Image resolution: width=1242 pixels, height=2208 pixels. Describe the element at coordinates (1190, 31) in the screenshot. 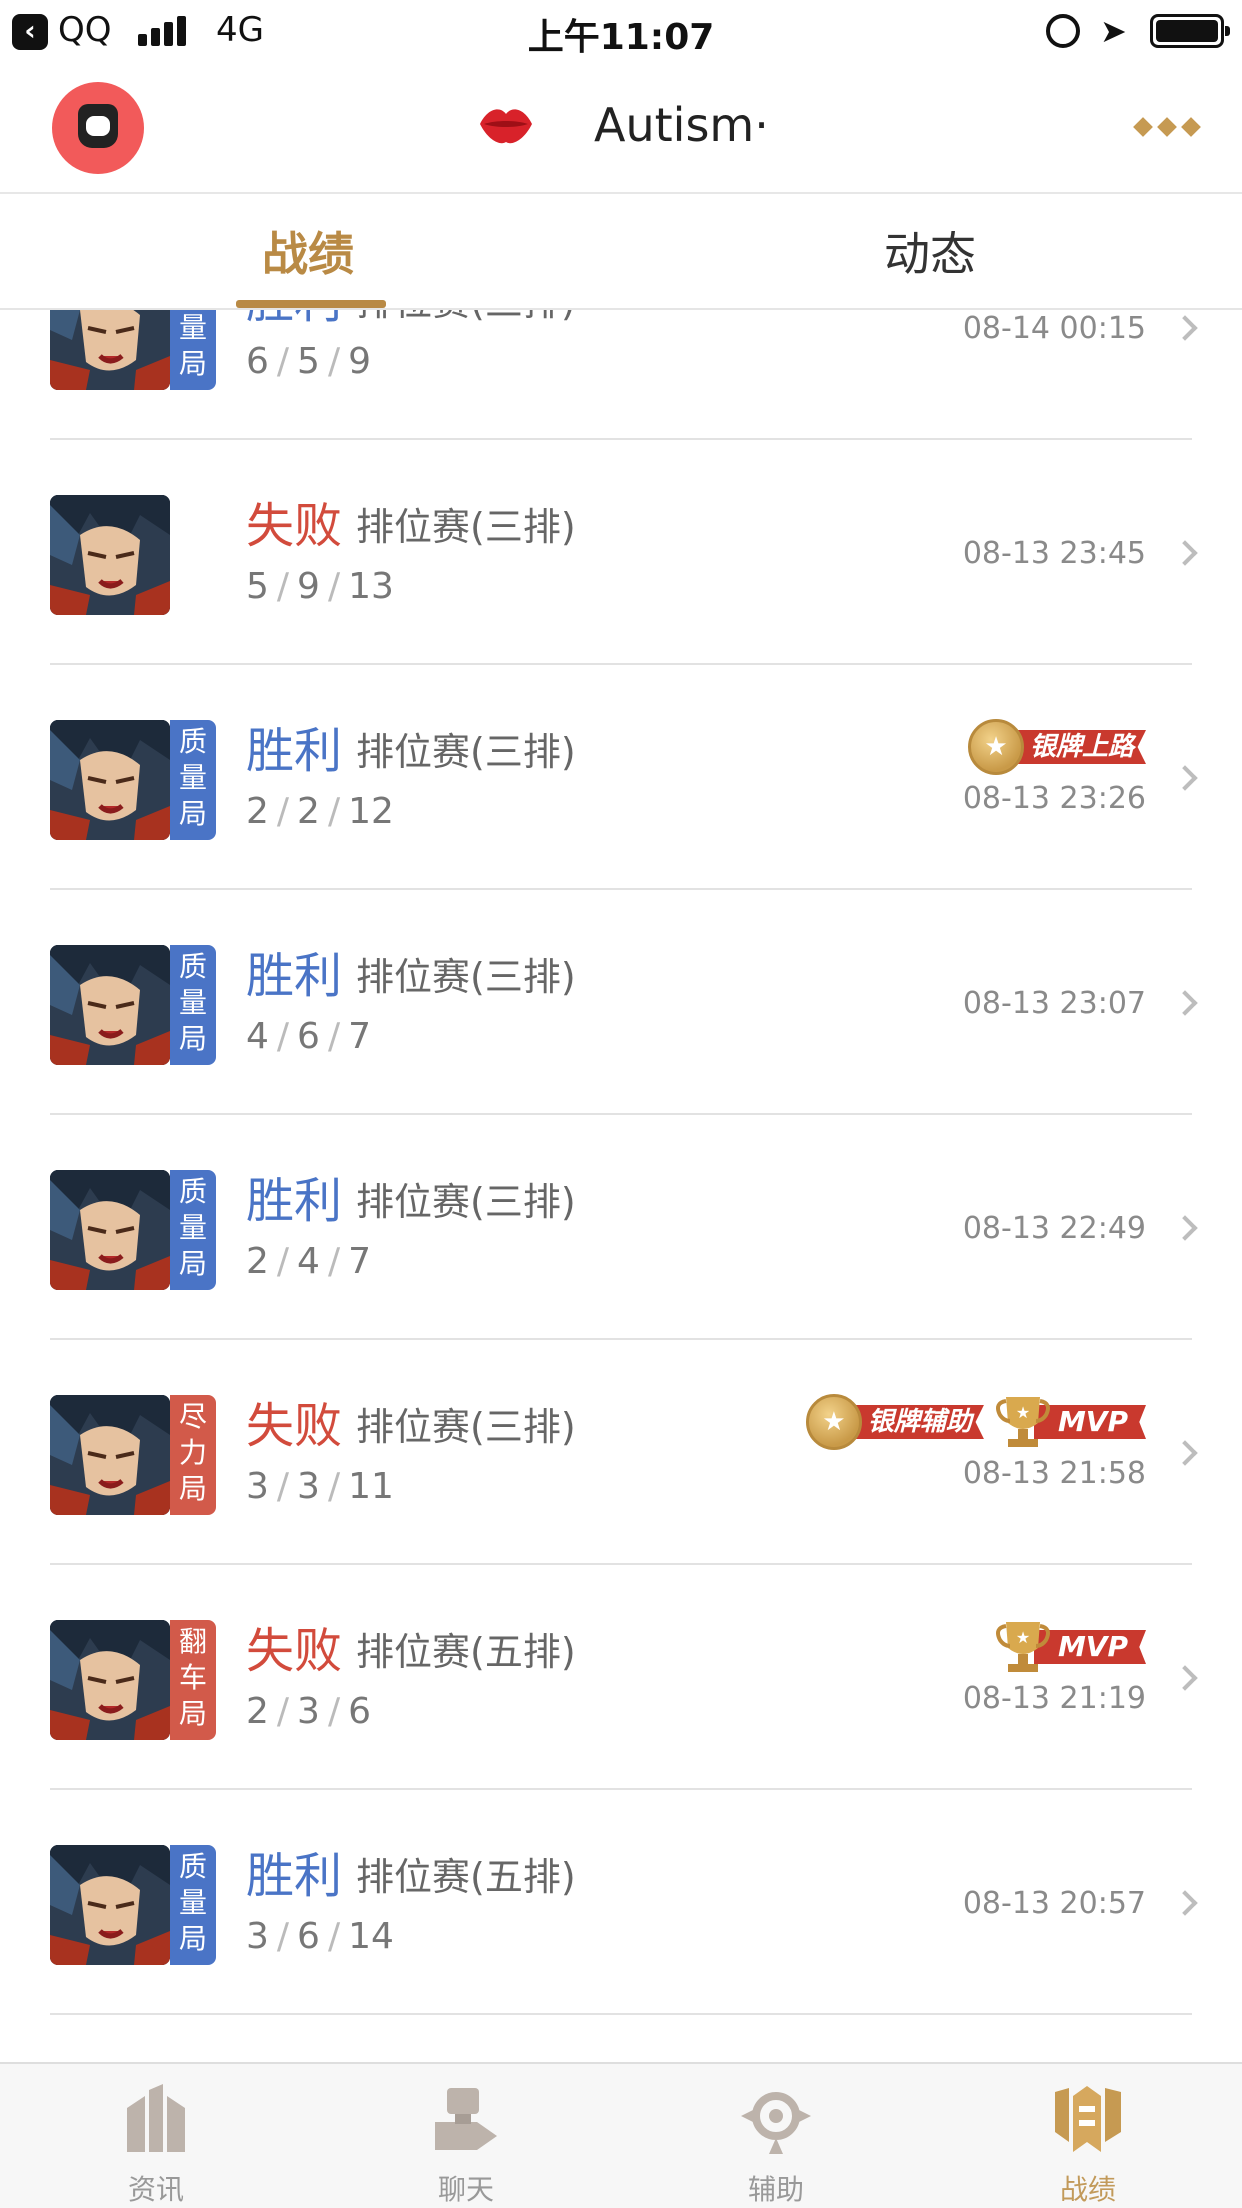

I see `battery-icon` at that location.